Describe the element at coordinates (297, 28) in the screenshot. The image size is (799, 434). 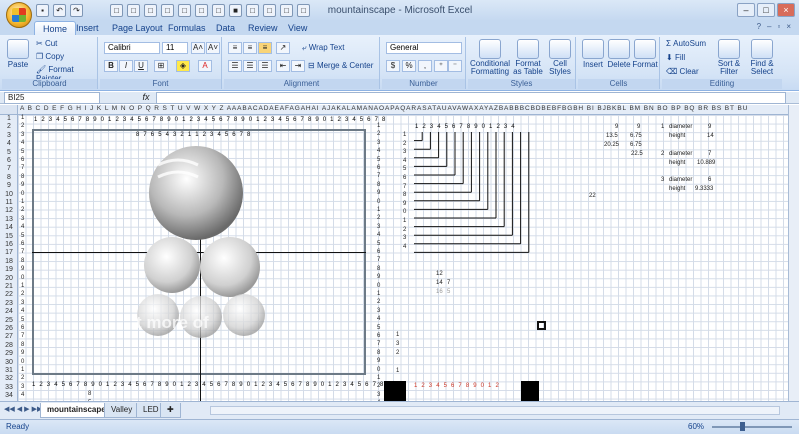
I see `tab-view: View` at that location.